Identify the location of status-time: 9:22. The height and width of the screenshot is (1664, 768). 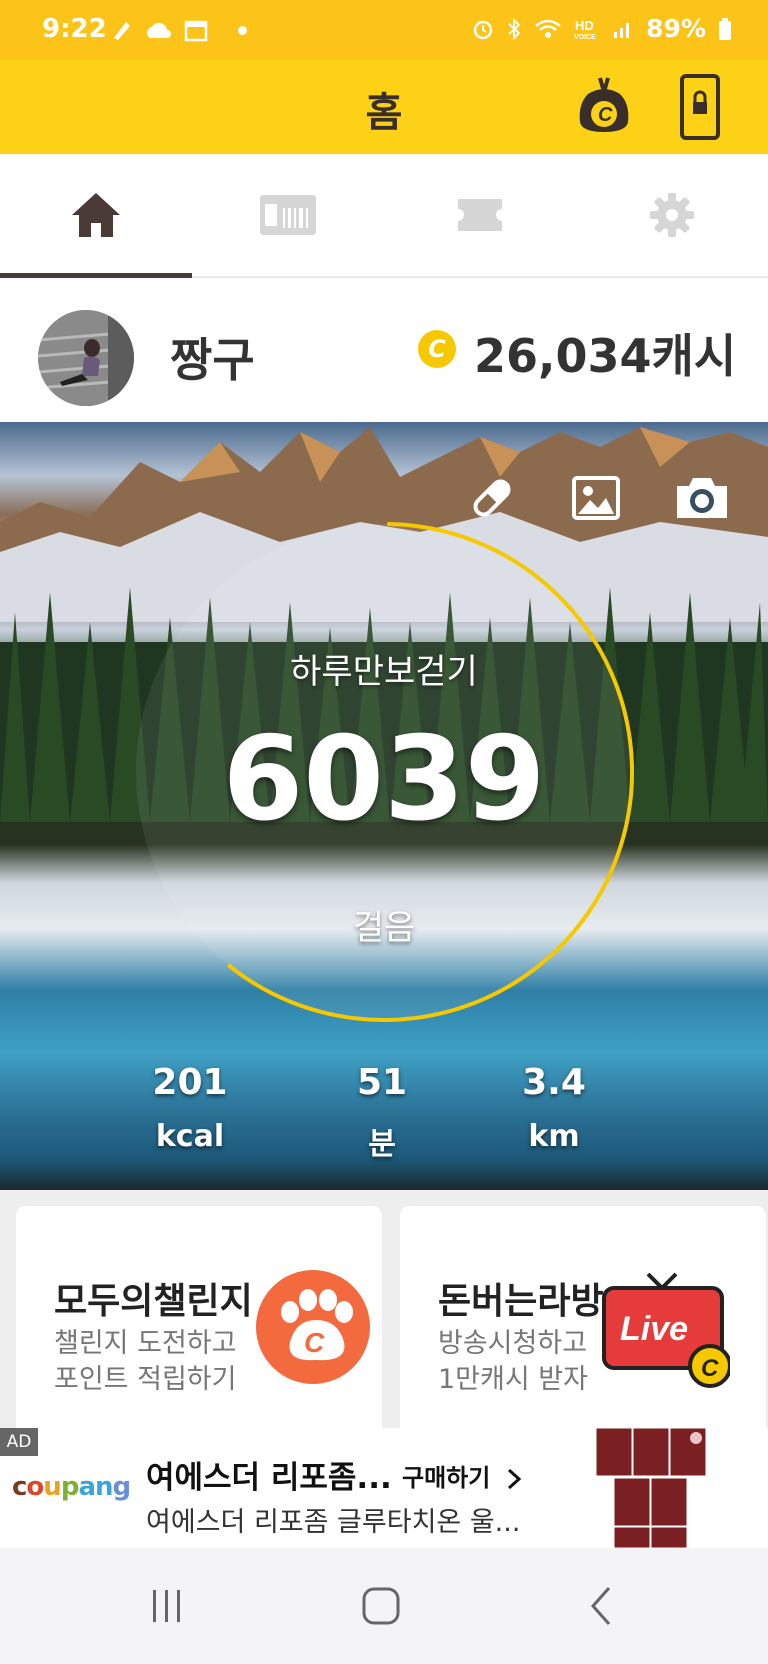
(74, 29).